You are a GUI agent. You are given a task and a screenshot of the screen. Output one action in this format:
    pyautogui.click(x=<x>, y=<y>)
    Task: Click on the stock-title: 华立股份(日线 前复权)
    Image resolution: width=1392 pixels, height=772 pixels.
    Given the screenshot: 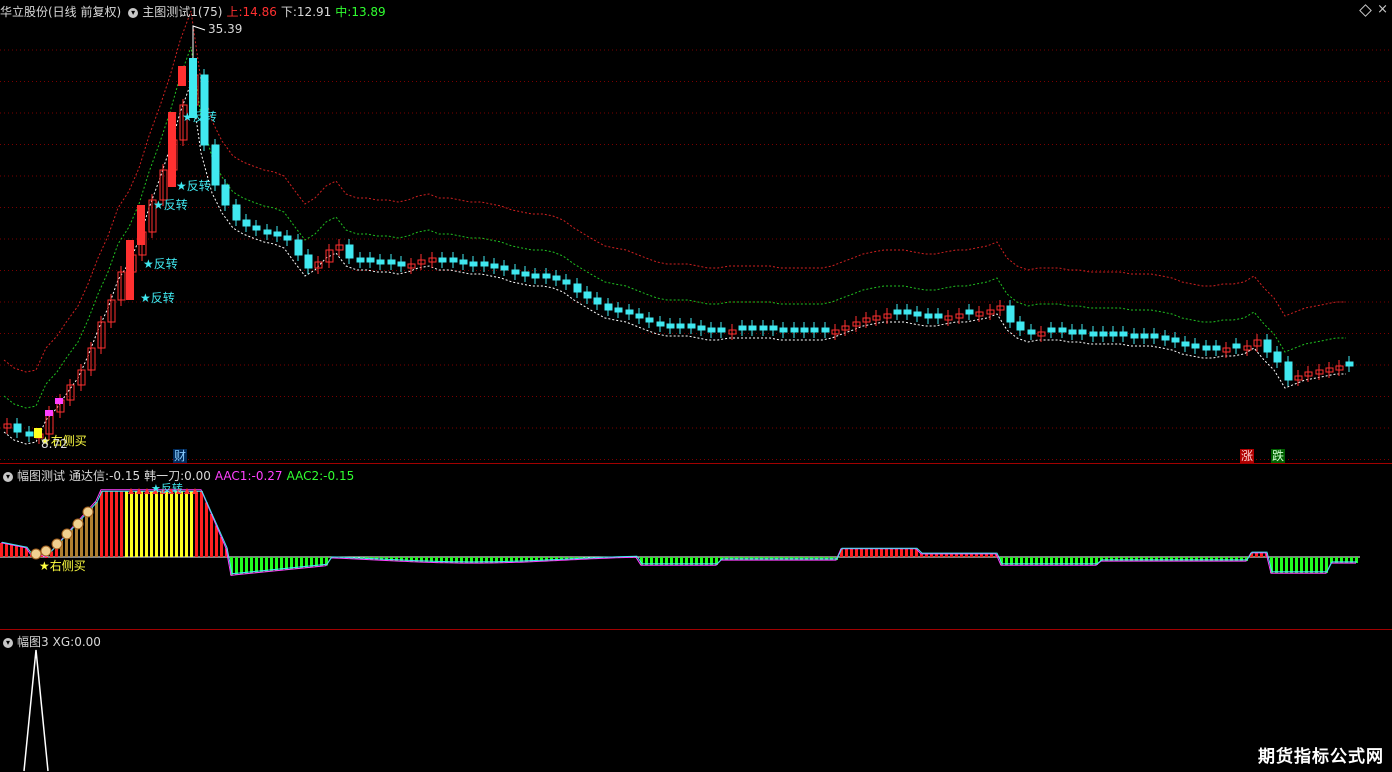 What is the action you would take?
    pyautogui.click(x=61, y=12)
    